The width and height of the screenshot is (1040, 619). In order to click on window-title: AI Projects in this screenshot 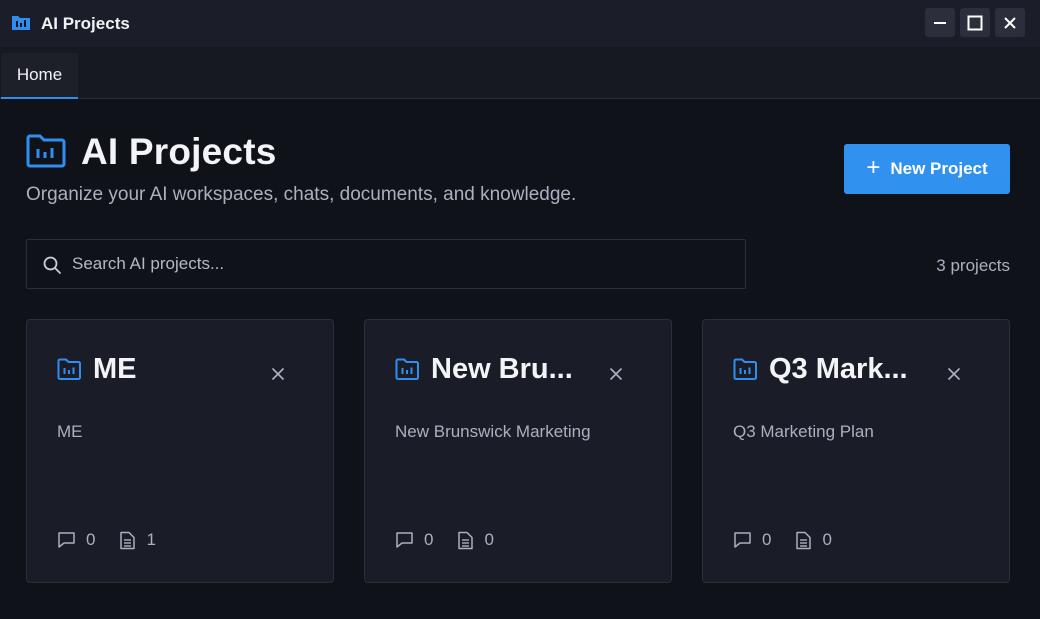, I will do `click(85, 23)`.